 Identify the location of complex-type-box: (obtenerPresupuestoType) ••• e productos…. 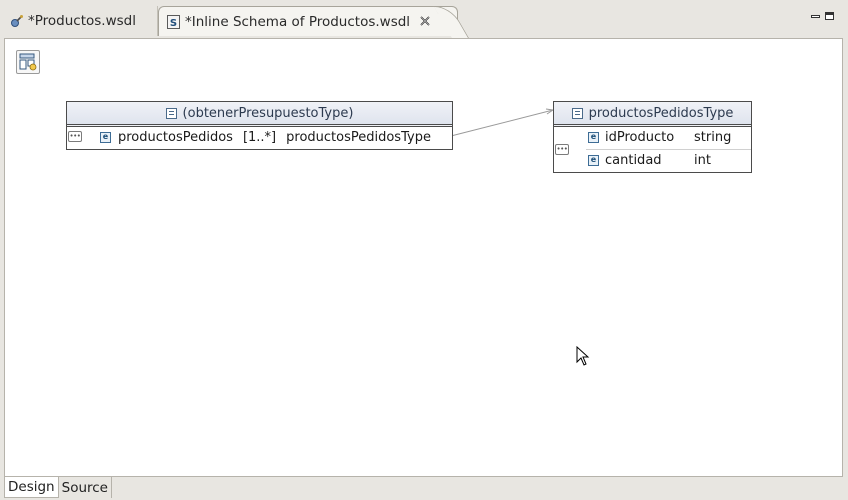
(259, 125).